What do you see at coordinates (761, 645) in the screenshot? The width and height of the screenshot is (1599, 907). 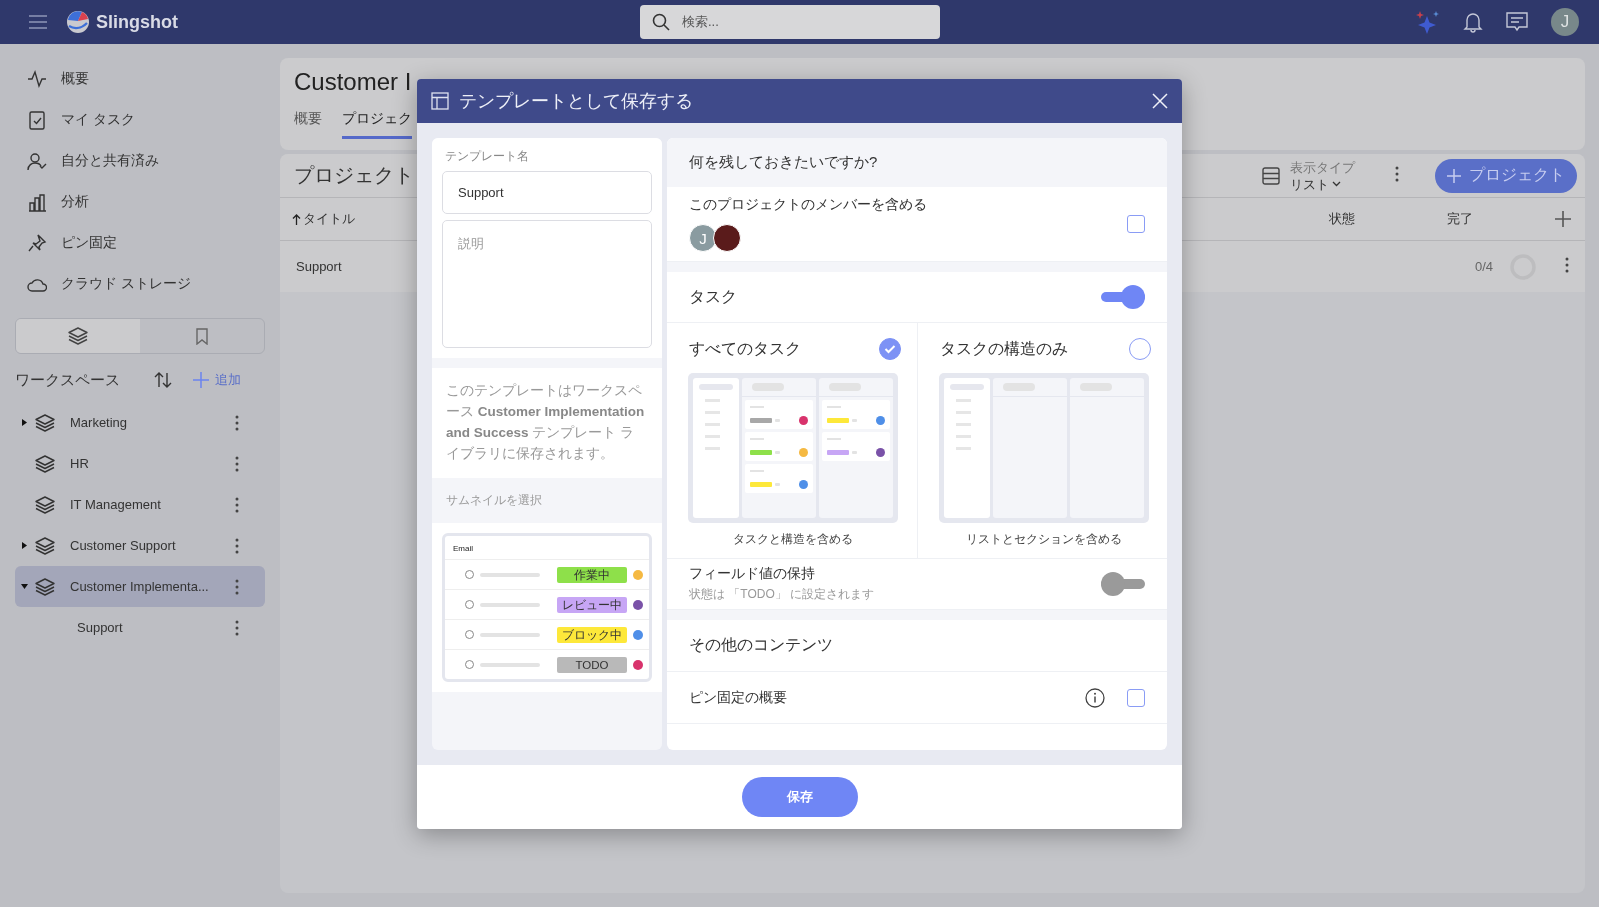 I see `section-title: その他のコンテンツ` at bounding box center [761, 645].